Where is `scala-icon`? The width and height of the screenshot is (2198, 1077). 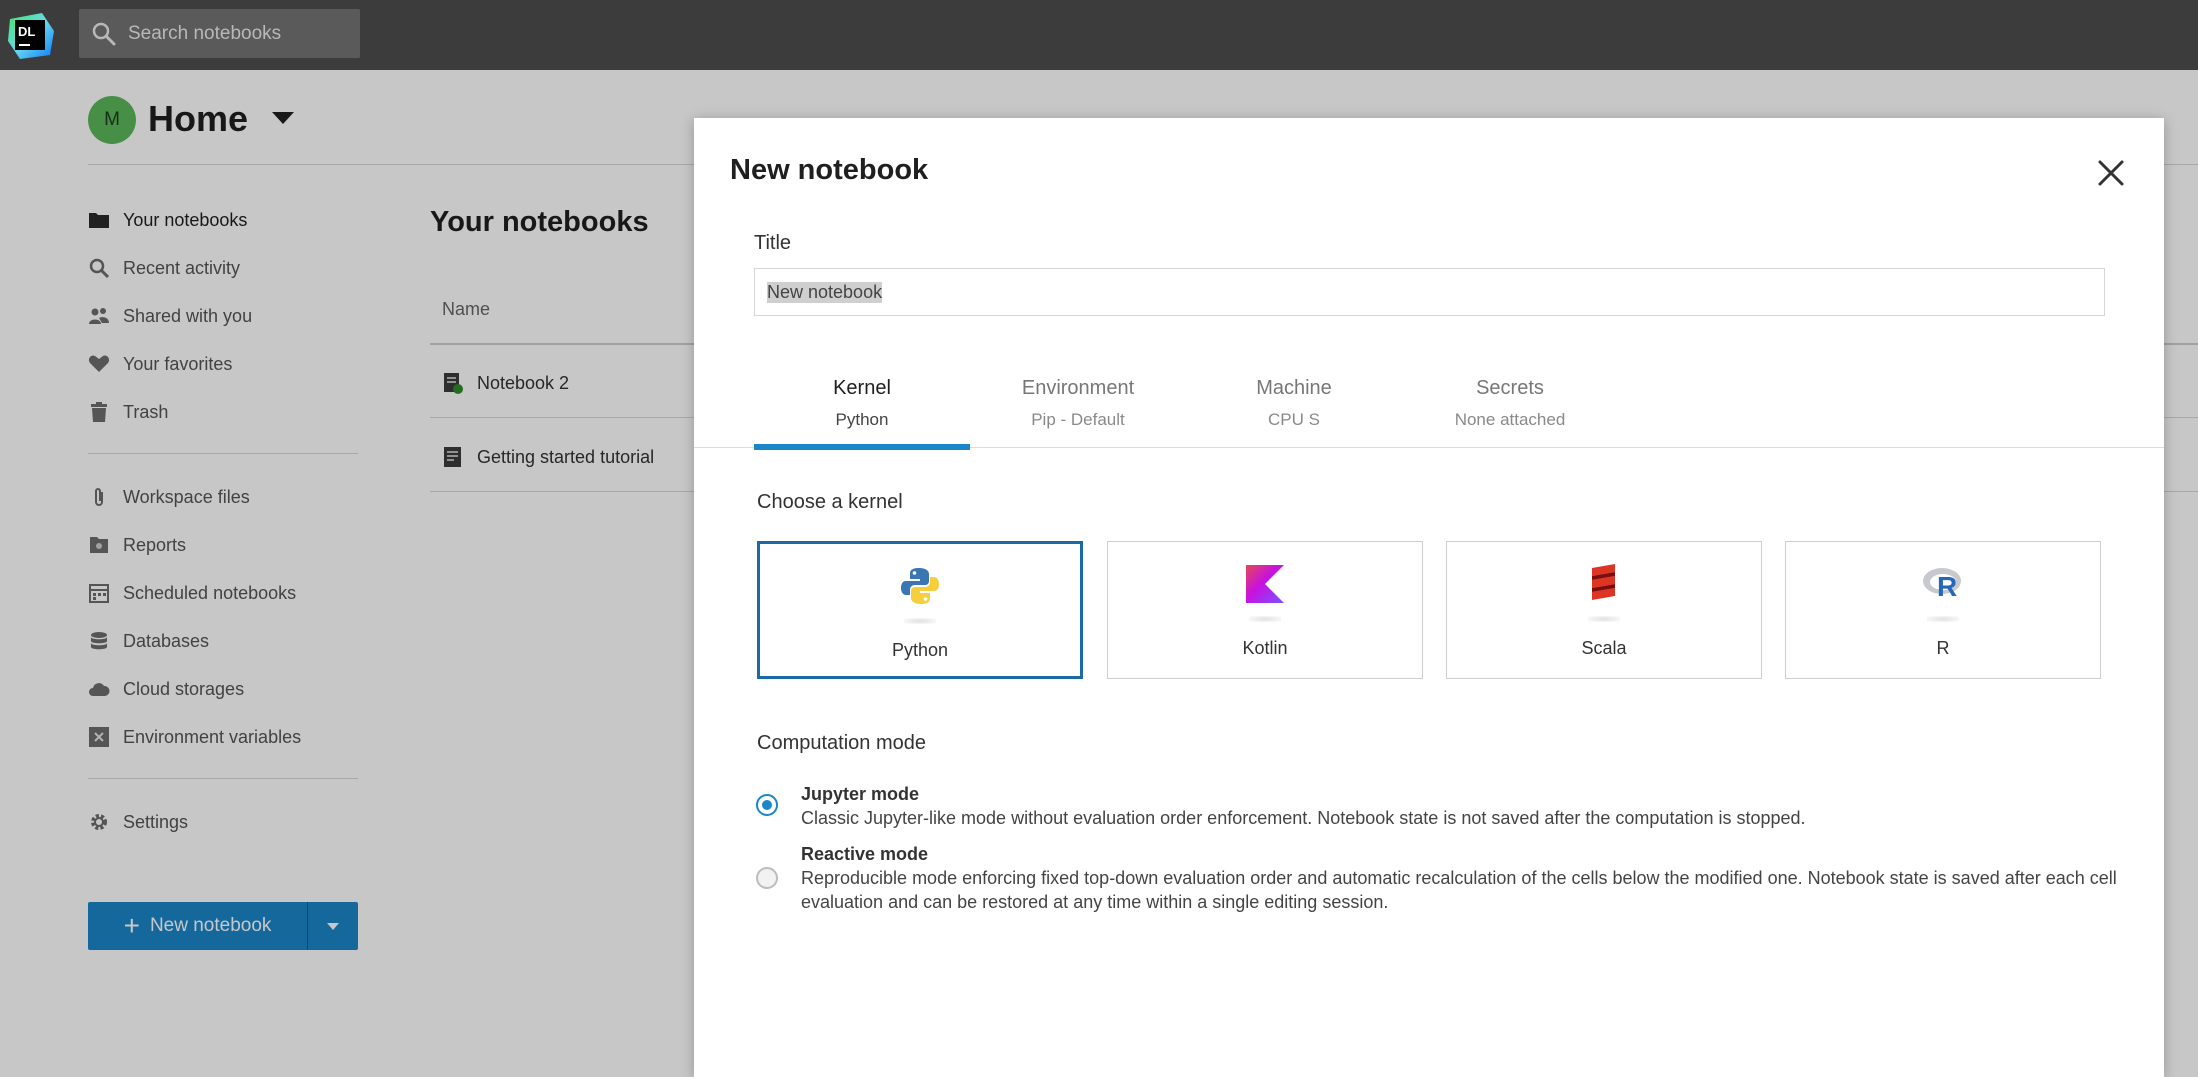
scala-icon is located at coordinates (1603, 582).